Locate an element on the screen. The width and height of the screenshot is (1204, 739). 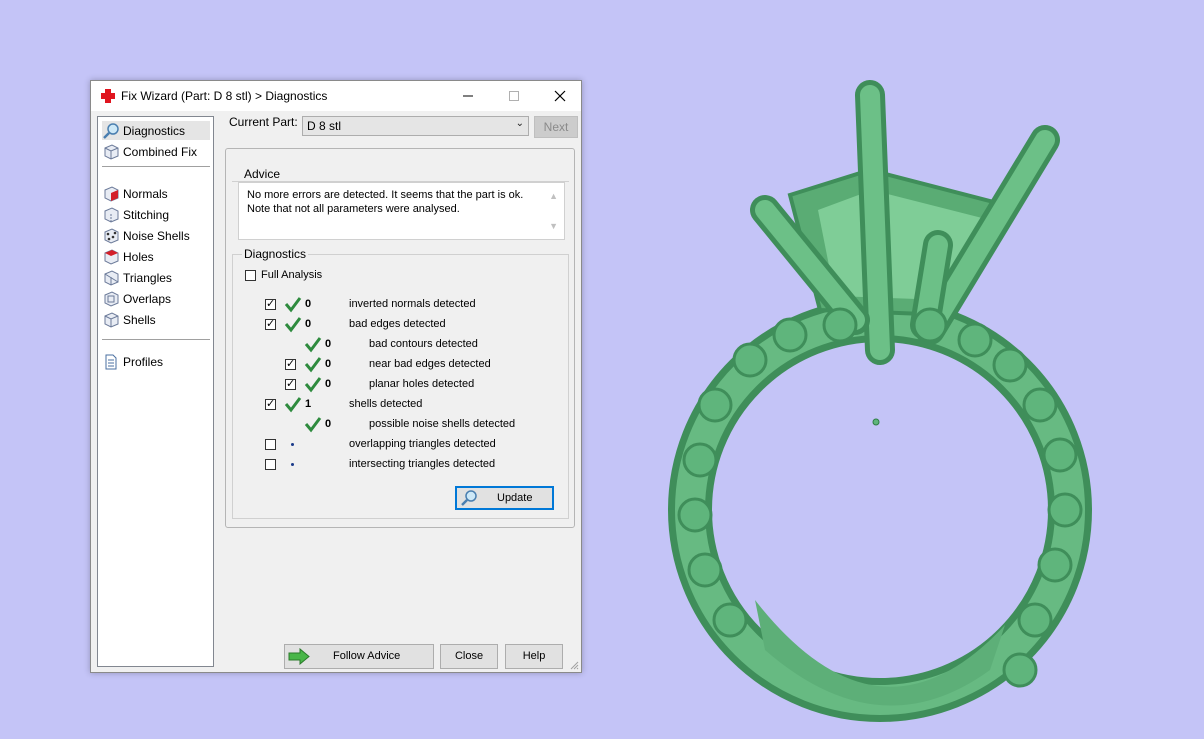
minimize-button is located at coordinates (468, 96).